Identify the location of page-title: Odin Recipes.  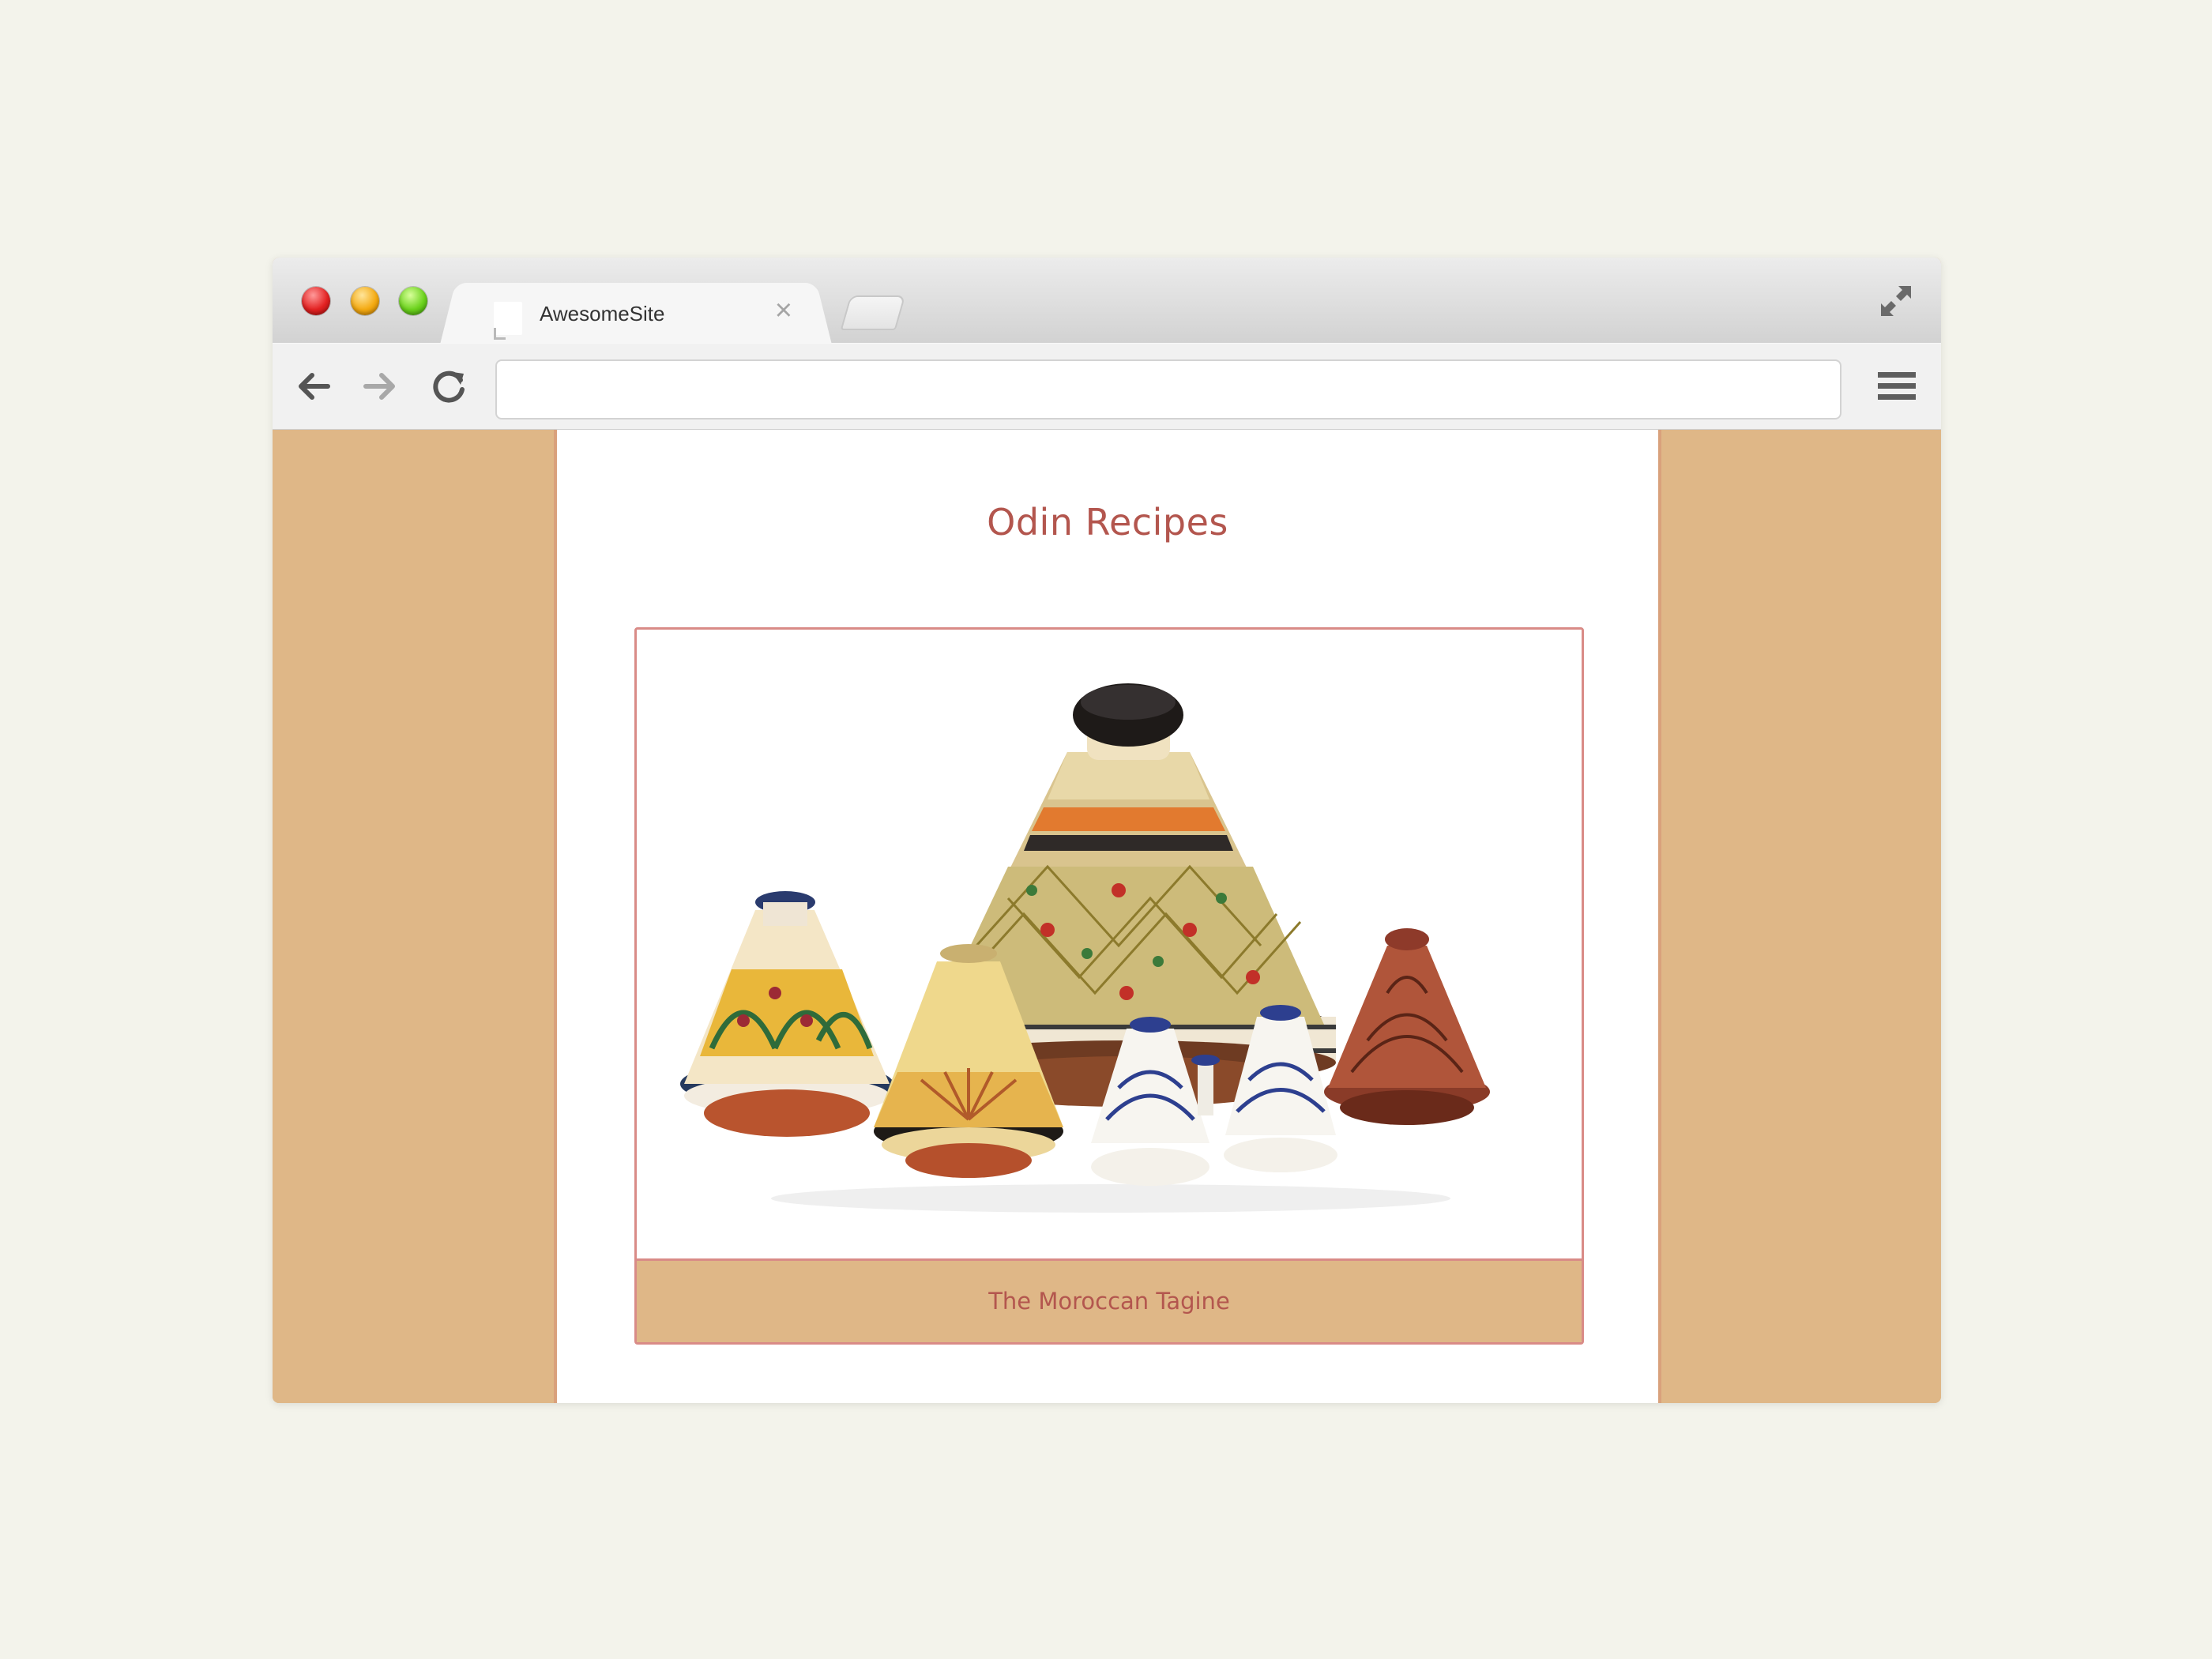
(1108, 523).